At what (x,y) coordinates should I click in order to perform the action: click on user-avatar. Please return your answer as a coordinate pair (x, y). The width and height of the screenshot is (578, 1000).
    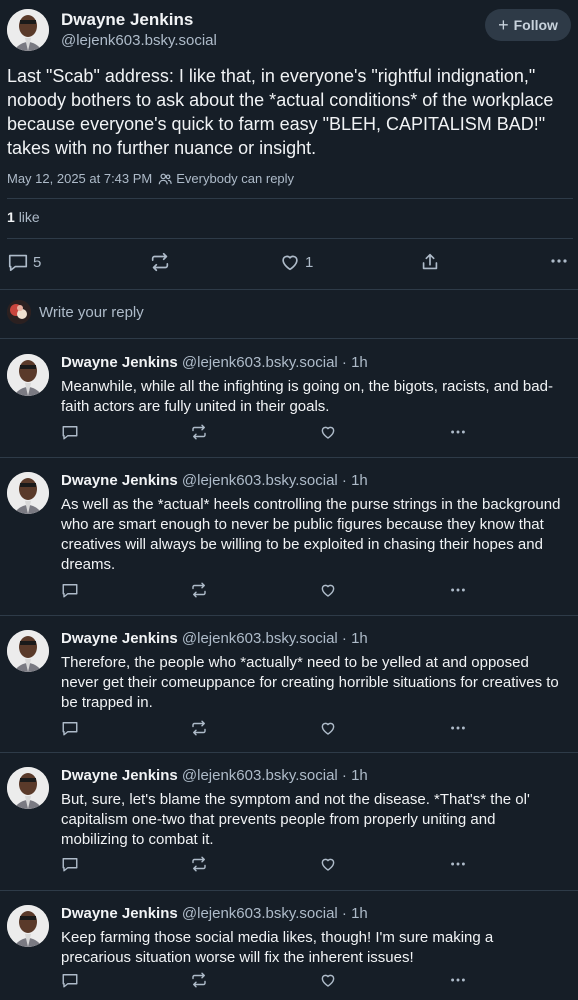
    Looking at the image, I should click on (19, 312).